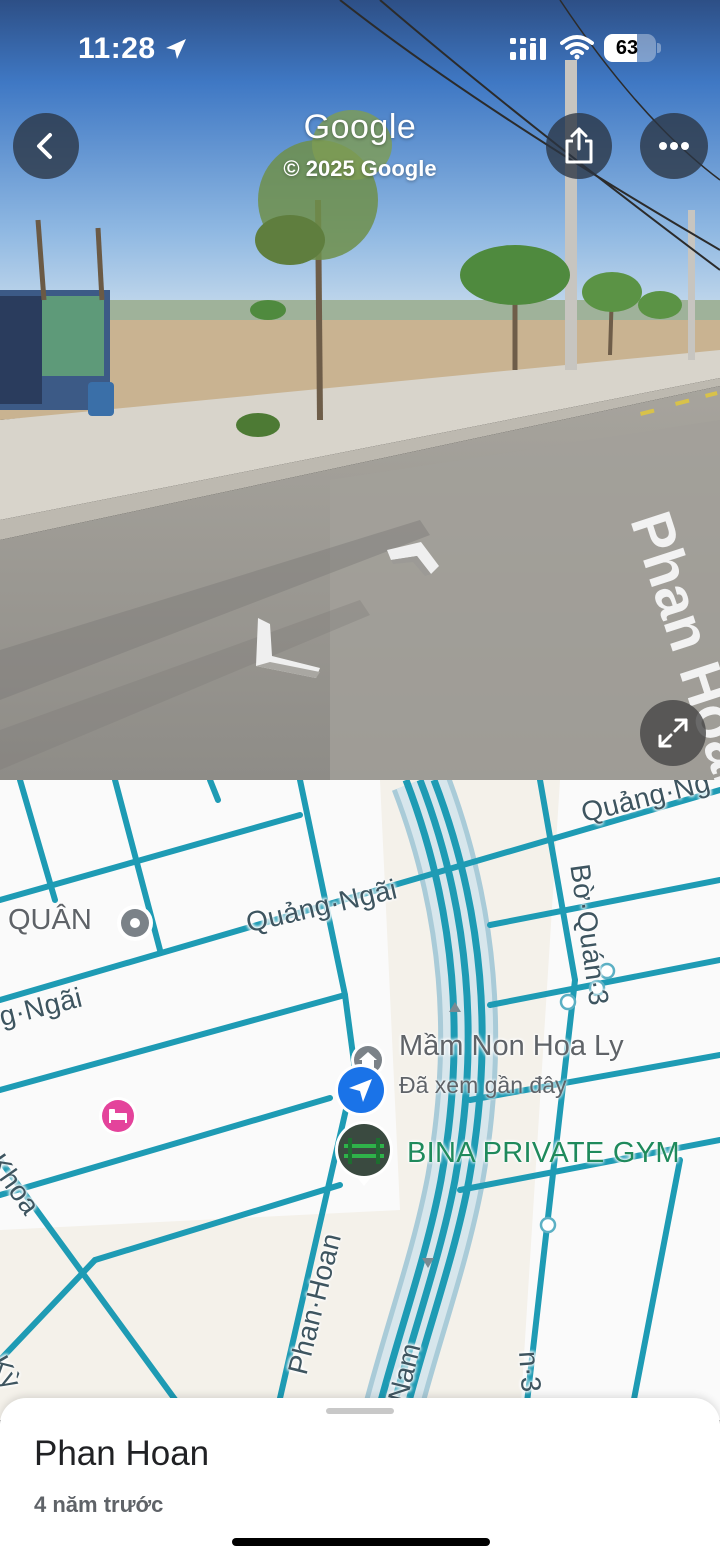  Describe the element at coordinates (364, 1154) in the screenshot. I see `gym-photo-pin` at that location.